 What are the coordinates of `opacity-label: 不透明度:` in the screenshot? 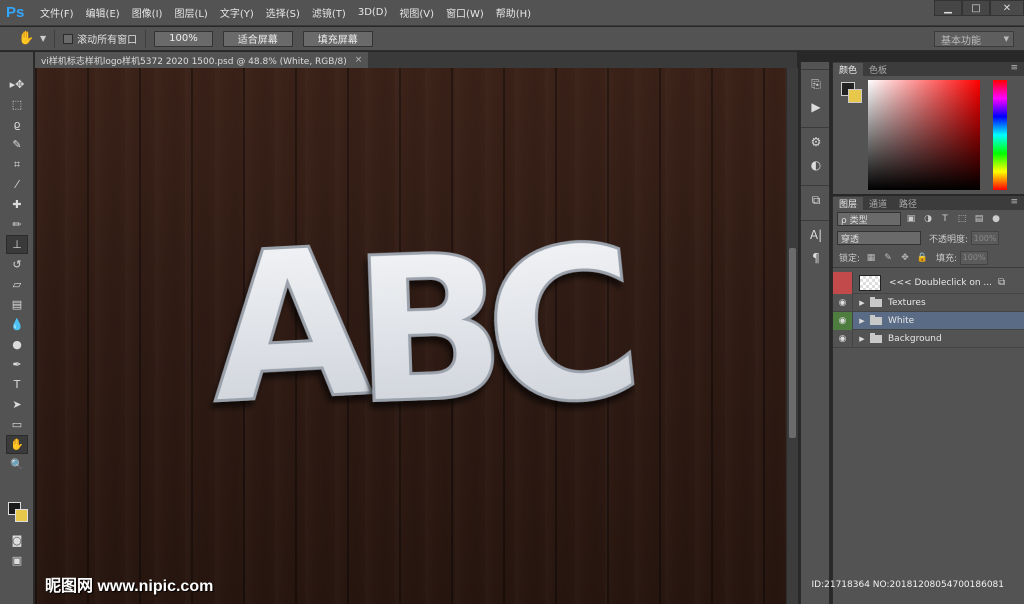 It's located at (949, 239).